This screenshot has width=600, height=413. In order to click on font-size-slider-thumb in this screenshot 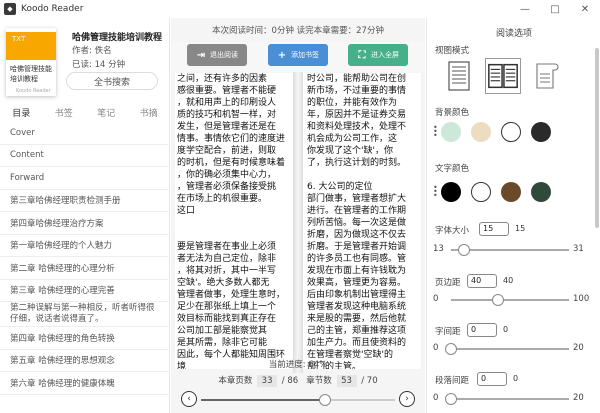, I will do `click(463, 250)`.